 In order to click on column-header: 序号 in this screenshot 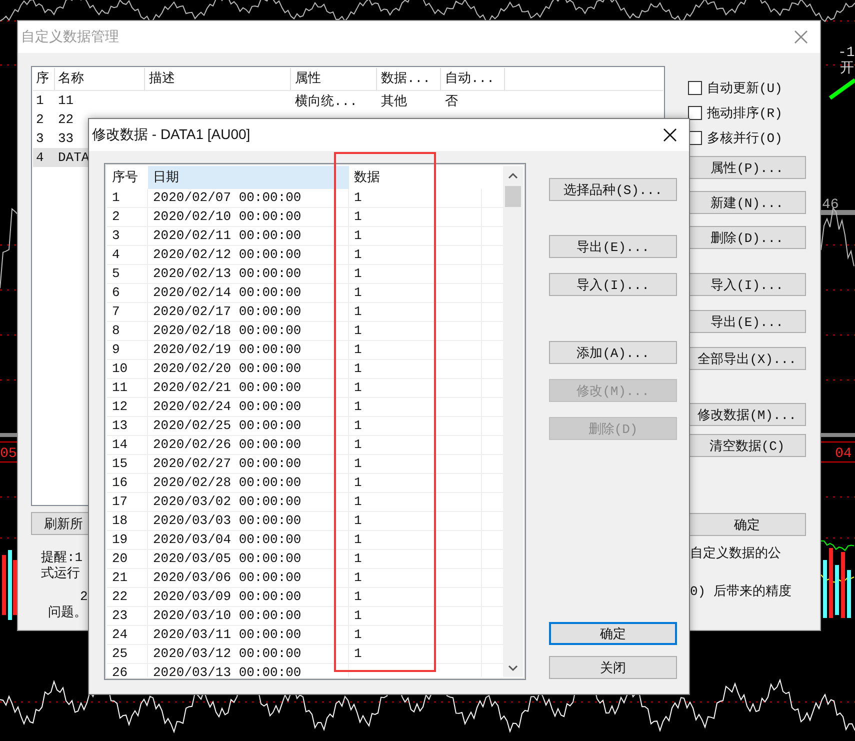, I will do `click(127, 177)`.